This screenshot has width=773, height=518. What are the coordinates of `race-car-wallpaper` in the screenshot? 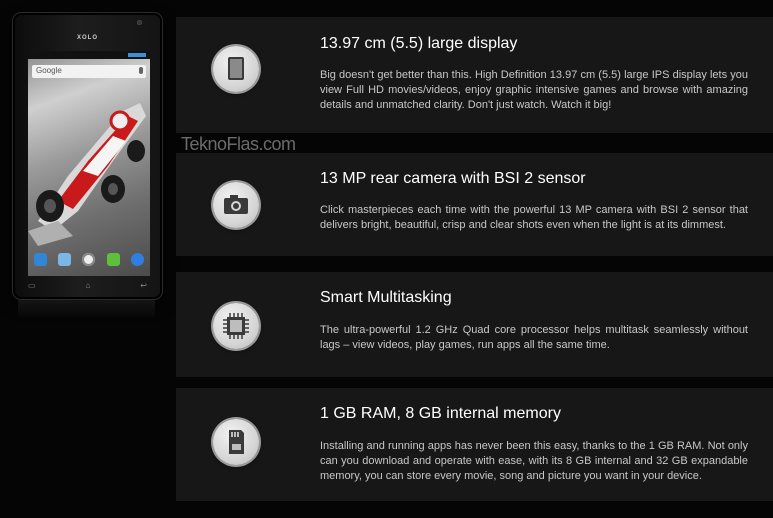 It's located at (87, 174).